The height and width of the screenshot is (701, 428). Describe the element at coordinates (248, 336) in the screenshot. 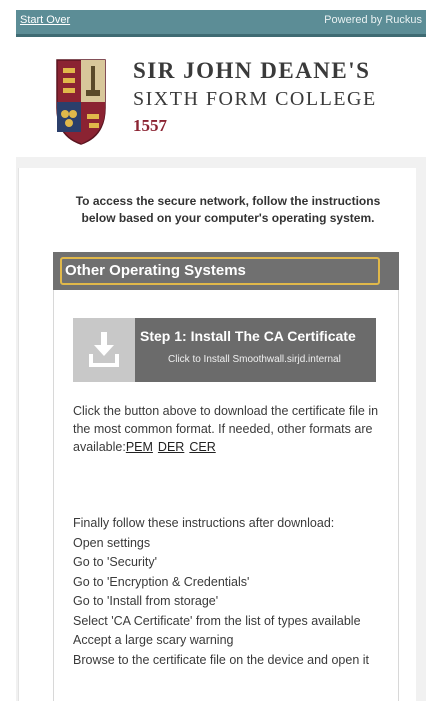

I see `install-button-title: Step 1: Install The CA Certificate` at that location.